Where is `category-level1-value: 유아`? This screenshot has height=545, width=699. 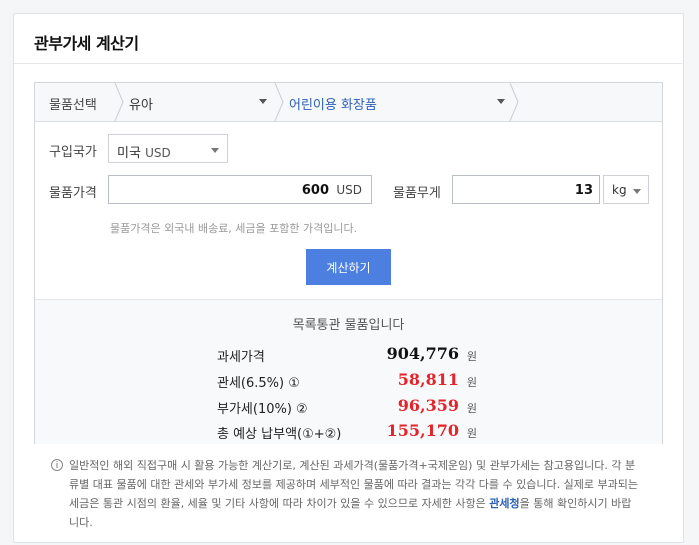 category-level1-value: 유아 is located at coordinates (141, 105).